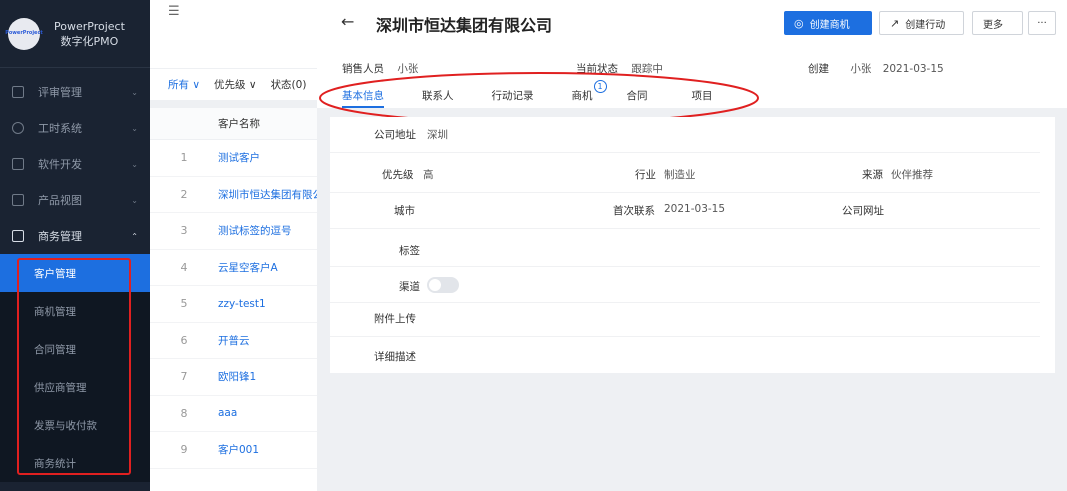 This screenshot has height=491, width=1067. Describe the element at coordinates (863, 211) in the screenshot. I see `field-website-key: 公司网址` at that location.